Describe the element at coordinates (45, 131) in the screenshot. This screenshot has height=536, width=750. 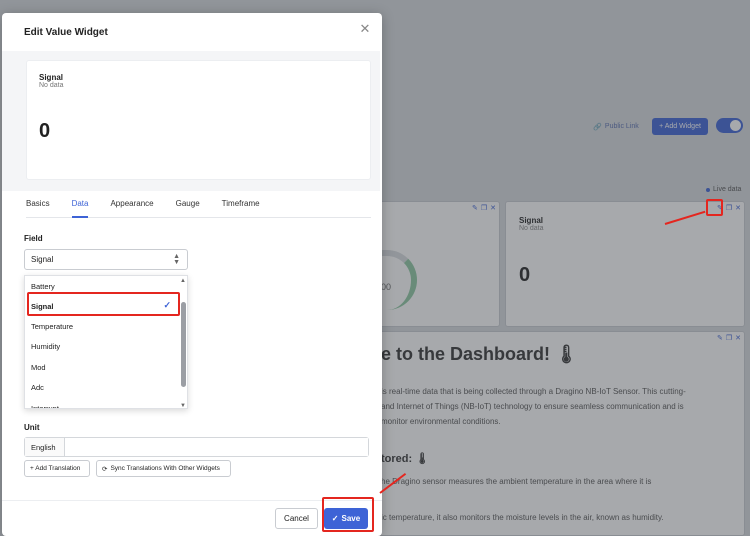
I see `preview-value: 0` at that location.